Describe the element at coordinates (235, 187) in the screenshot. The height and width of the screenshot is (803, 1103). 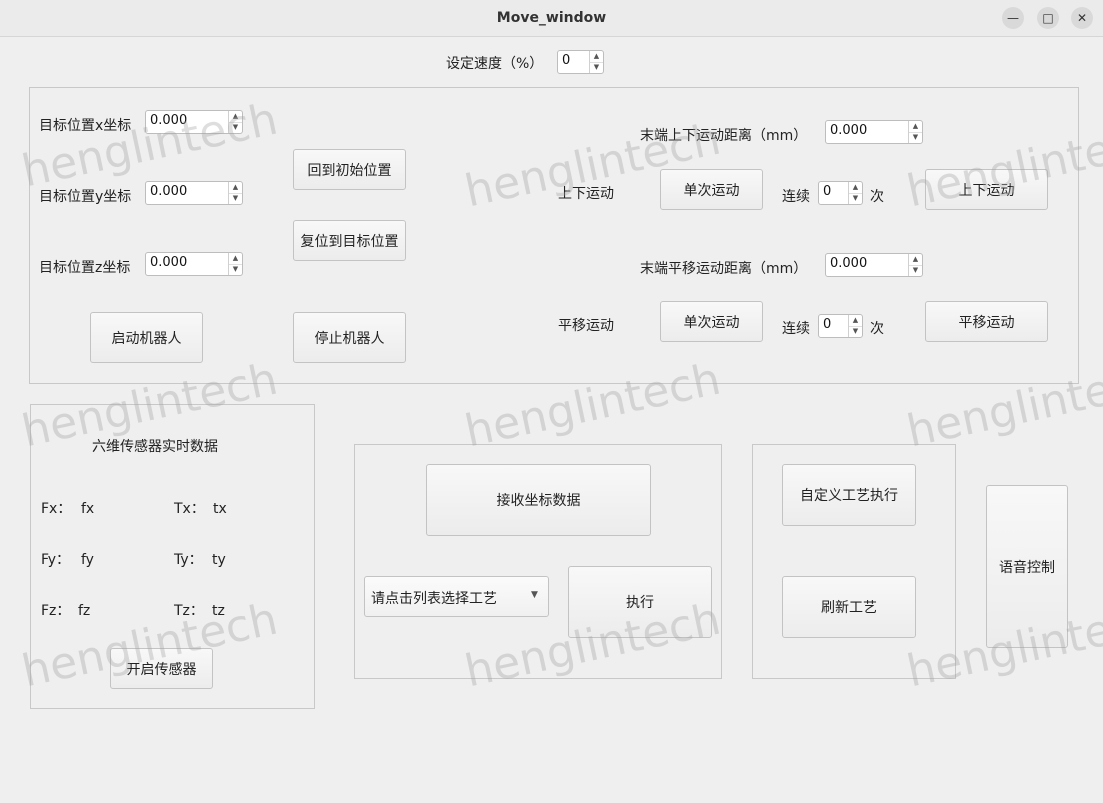
I see `target-y-up-icon: ▲` at that location.